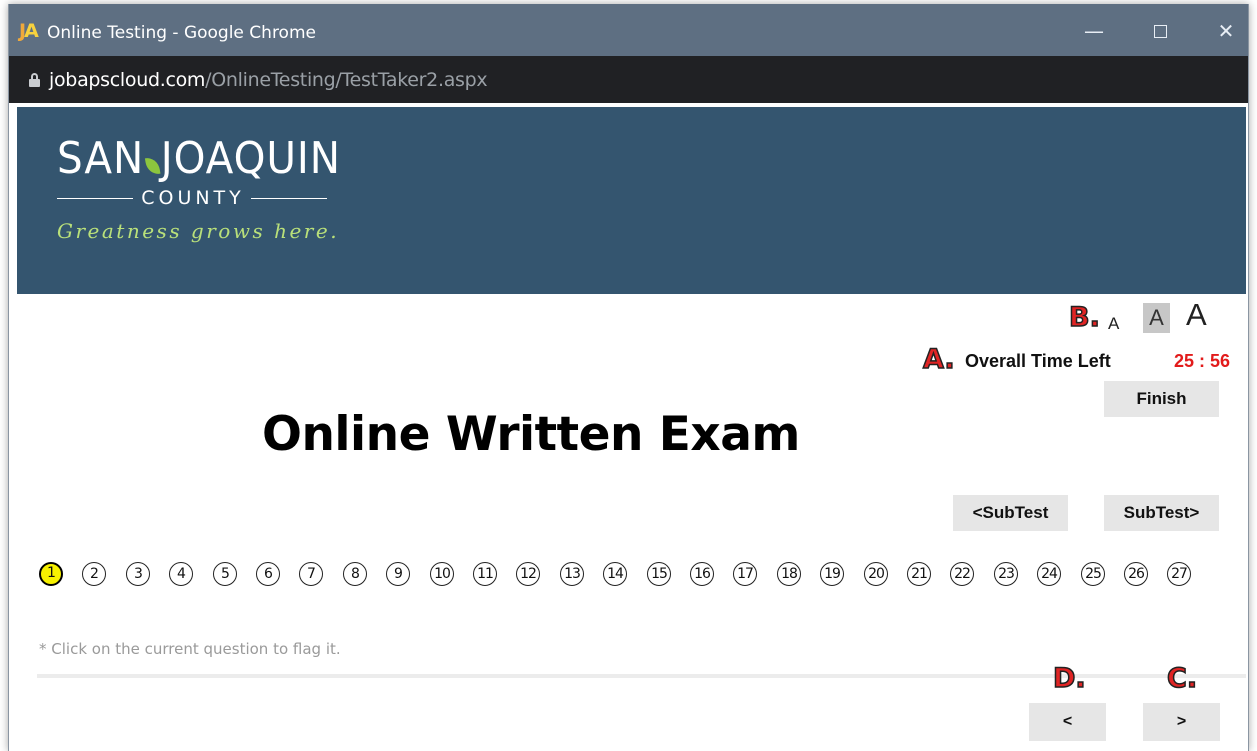 The width and height of the screenshot is (1257, 751). I want to click on question-5-button: 5, so click(225, 574).